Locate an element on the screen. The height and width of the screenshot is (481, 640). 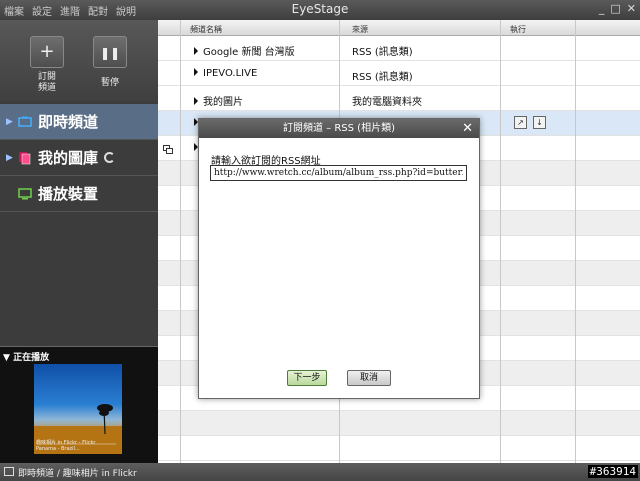
copy-icon is located at coordinates (168, 149).